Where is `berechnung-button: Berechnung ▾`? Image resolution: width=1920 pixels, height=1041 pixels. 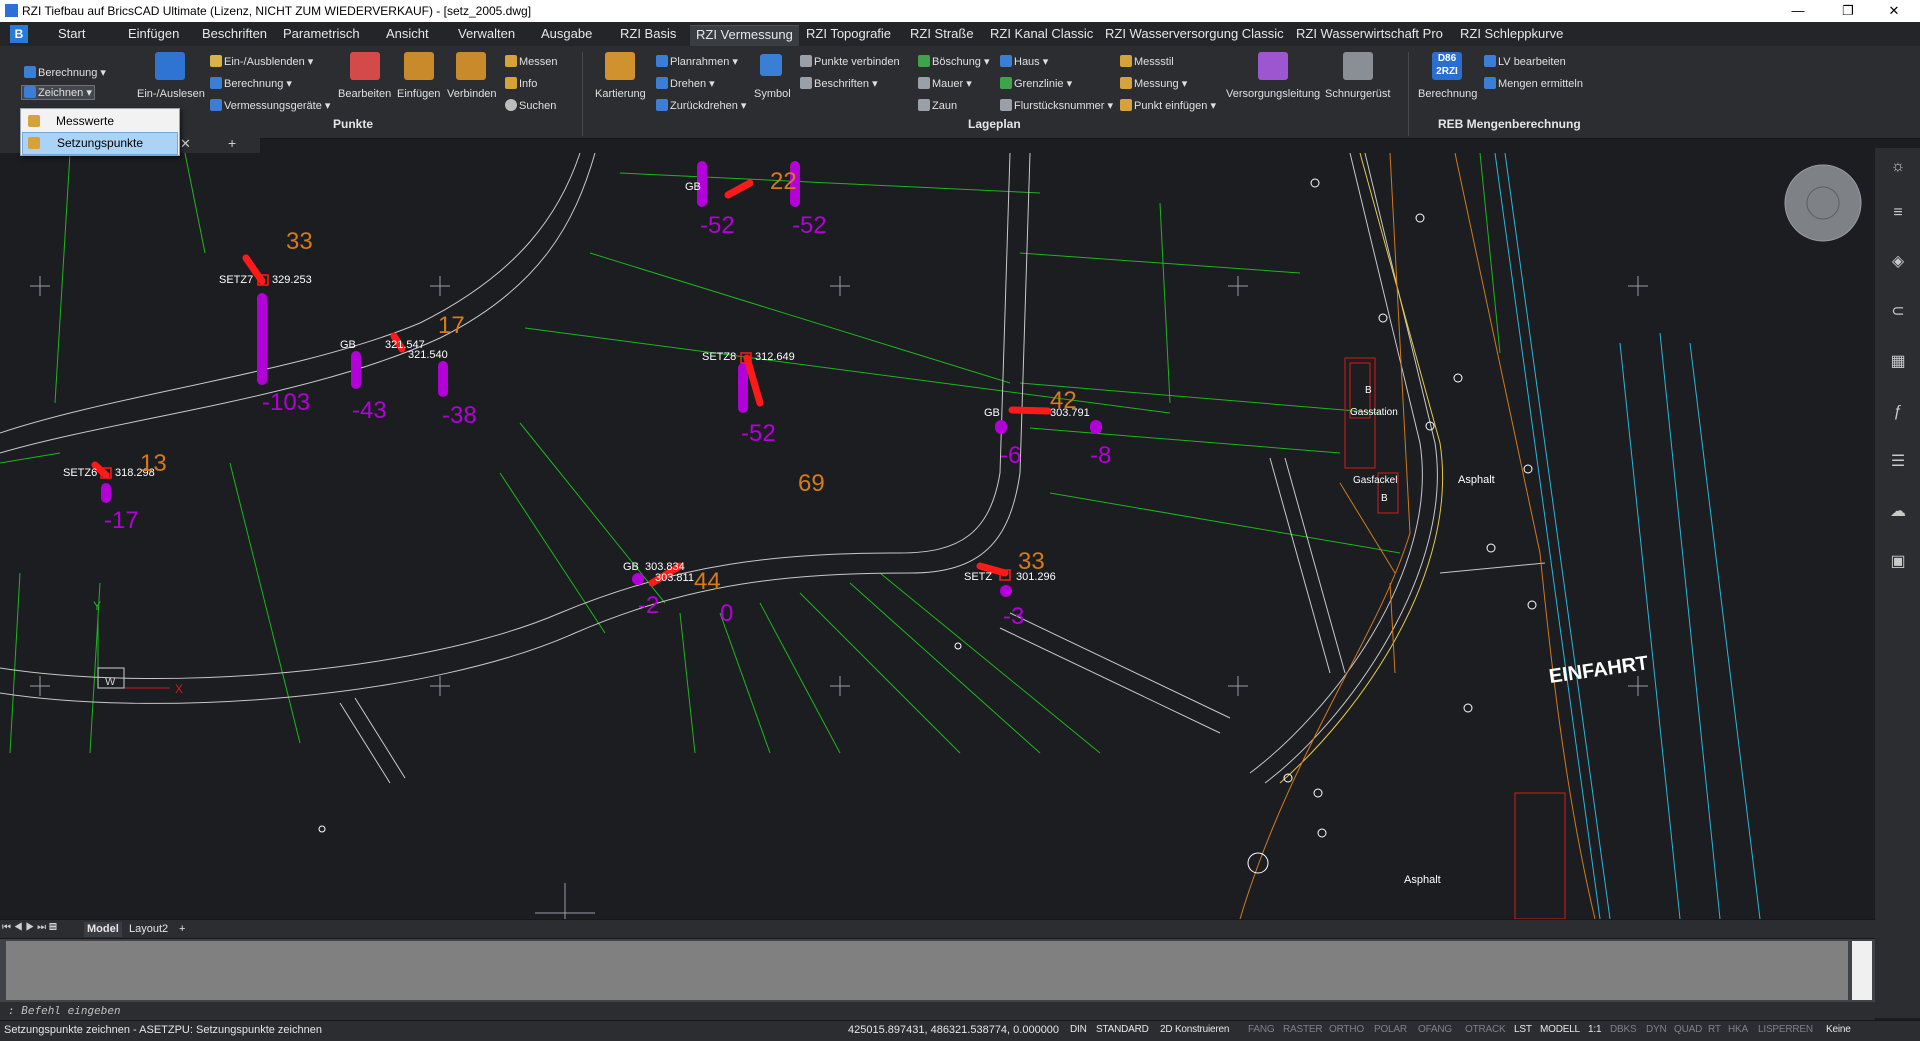
berechnung-button: Berechnung ▾ is located at coordinates (65, 72).